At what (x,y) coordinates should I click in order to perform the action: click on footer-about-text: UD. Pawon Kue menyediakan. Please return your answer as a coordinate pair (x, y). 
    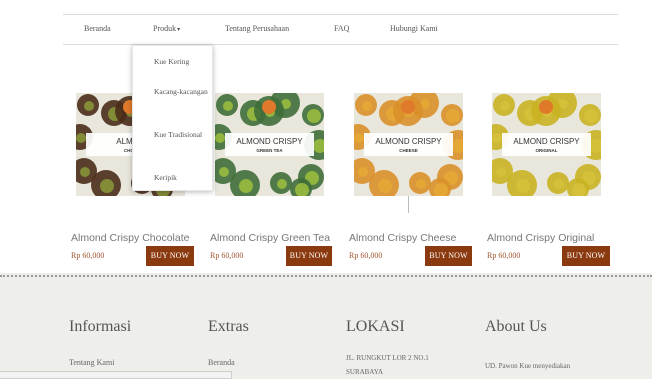
    Looking at the image, I should click on (528, 366).